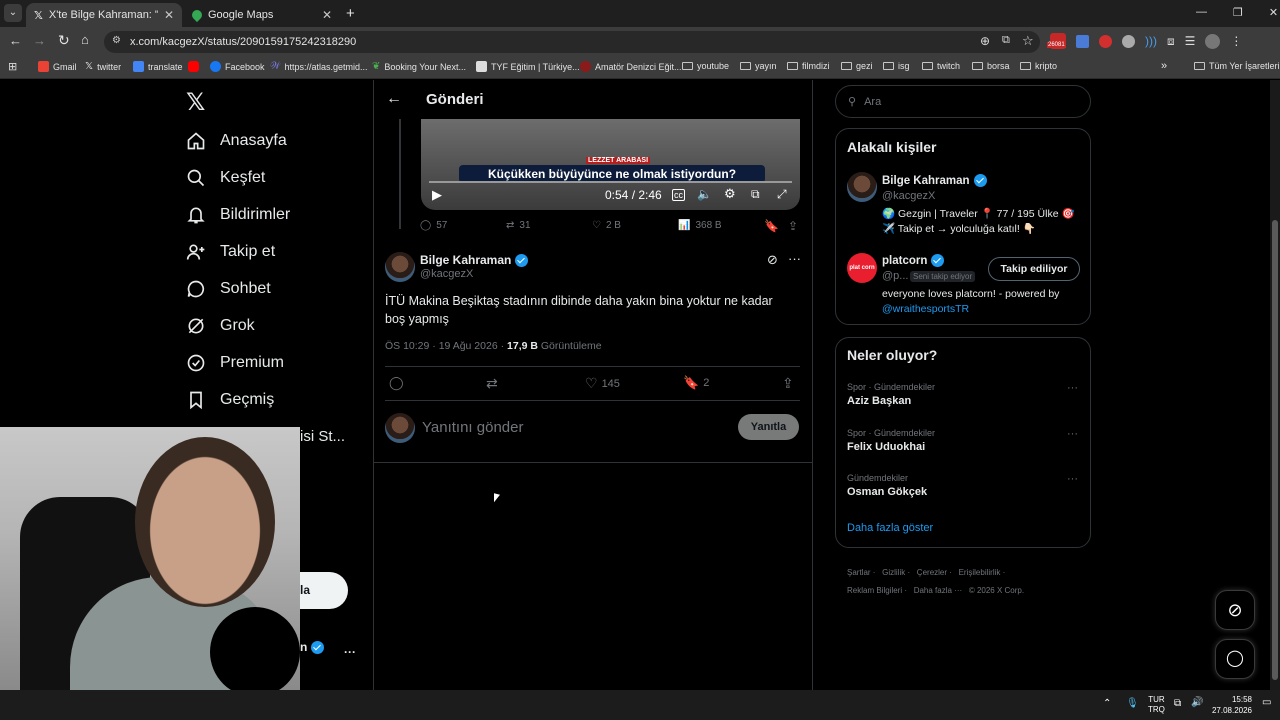  What do you see at coordinates (606, 225) in the screenshot?
I see `like-button: ♡ 2 B` at bounding box center [606, 225].